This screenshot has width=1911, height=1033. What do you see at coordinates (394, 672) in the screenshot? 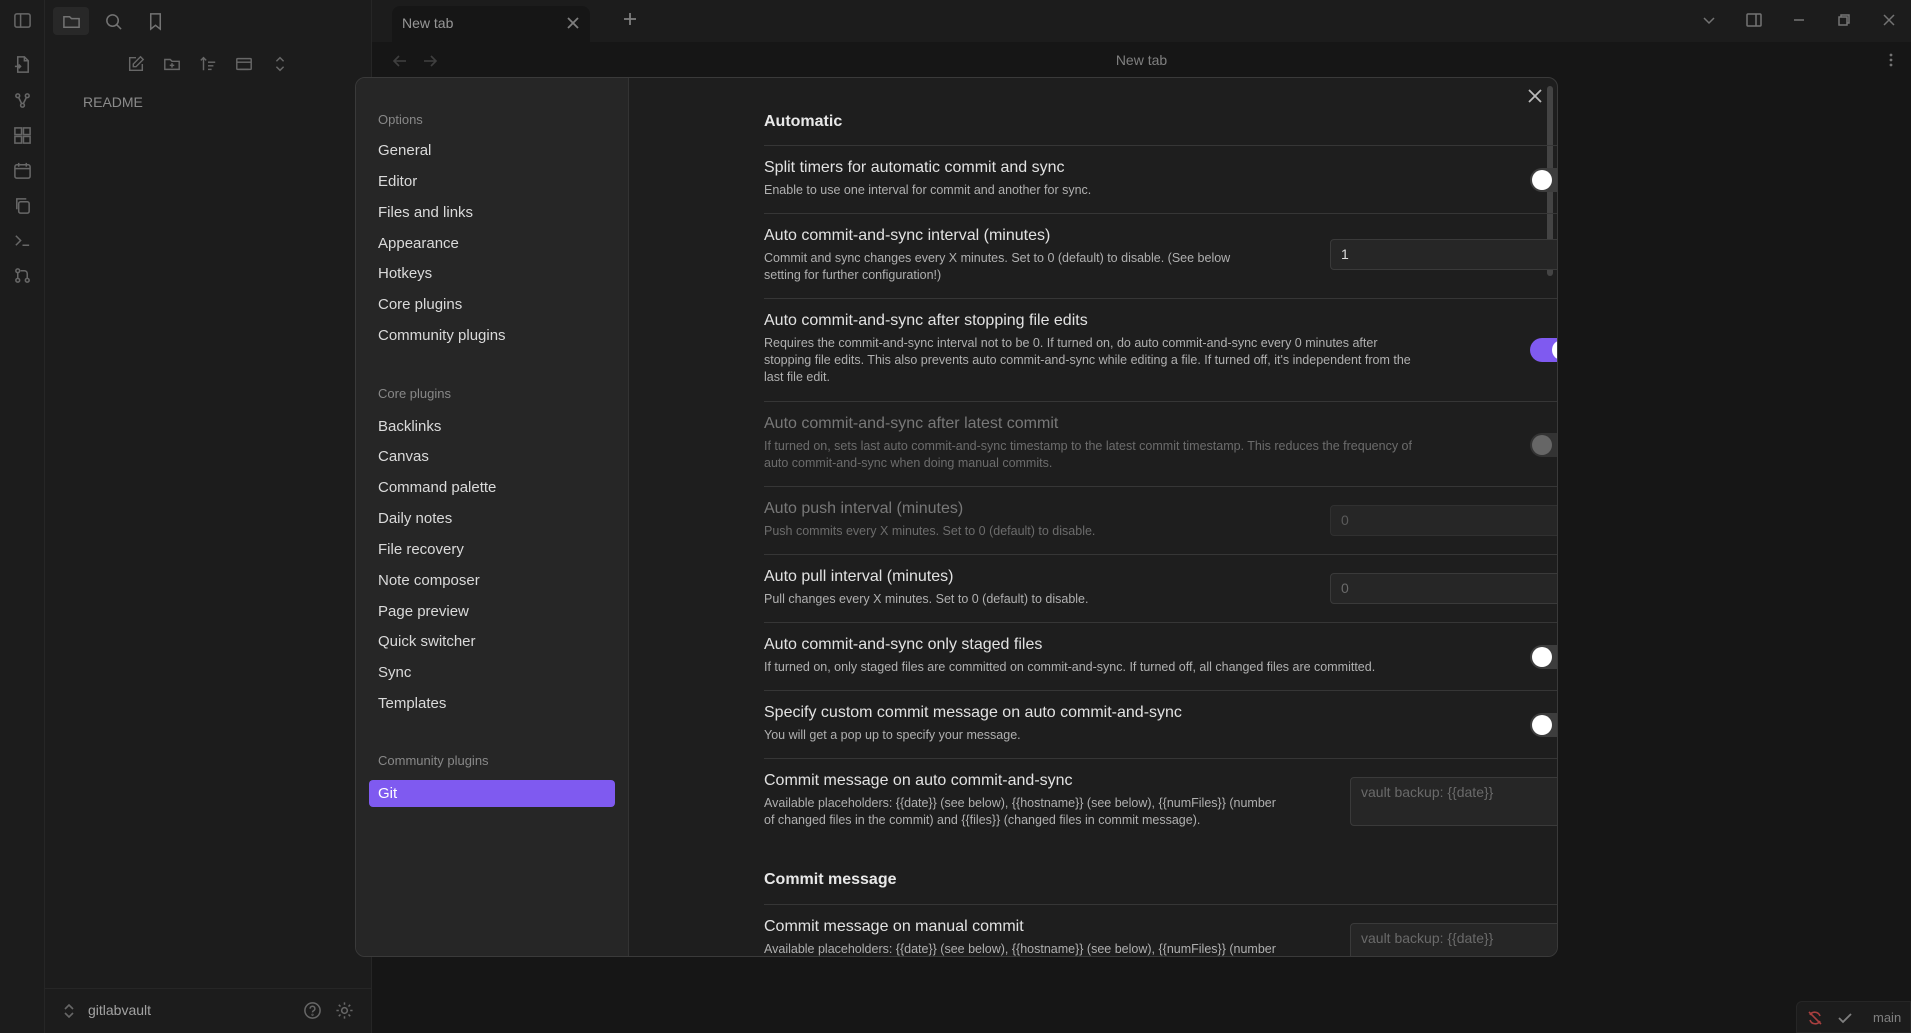
I see `nav-item-sync: Sync` at bounding box center [394, 672].